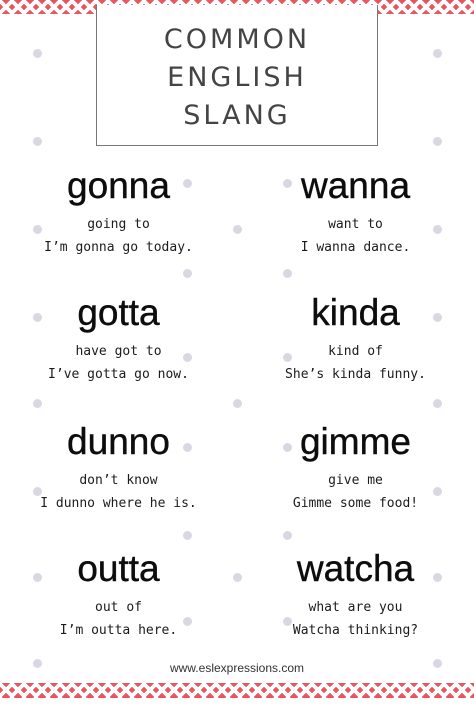 The image size is (474, 710). I want to click on slang-entry: outta out of I’m outta here., so click(118, 598).